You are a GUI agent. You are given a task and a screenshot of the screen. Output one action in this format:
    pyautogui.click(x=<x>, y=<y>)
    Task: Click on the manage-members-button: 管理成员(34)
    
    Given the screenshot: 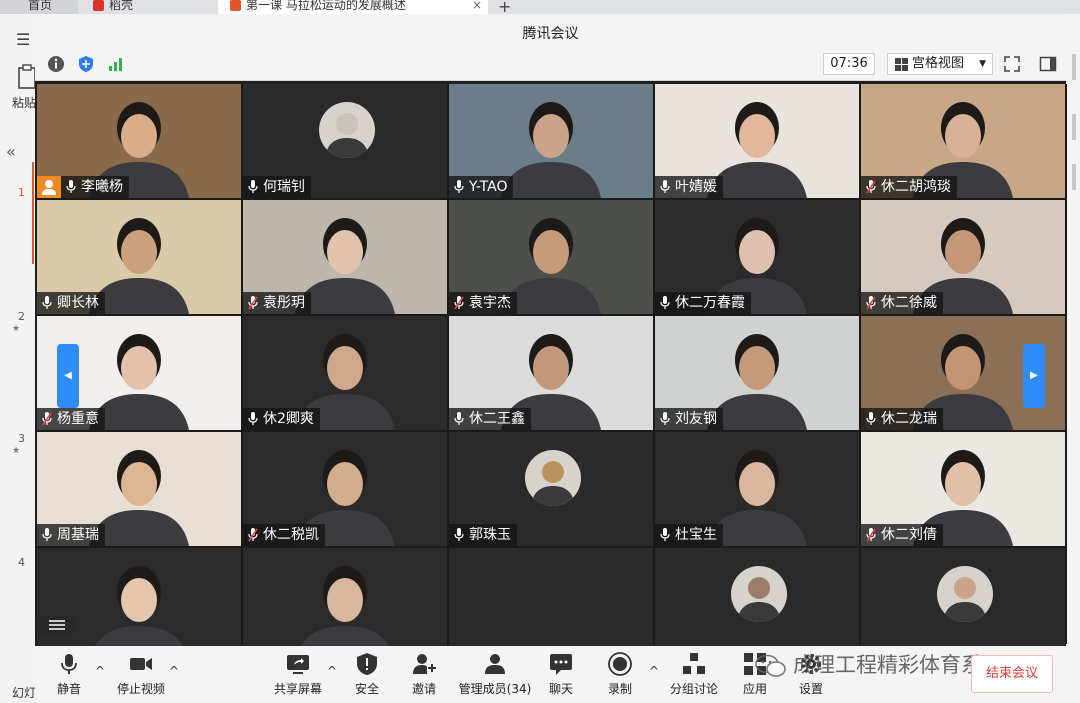 What is the action you would take?
    pyautogui.click(x=495, y=677)
    